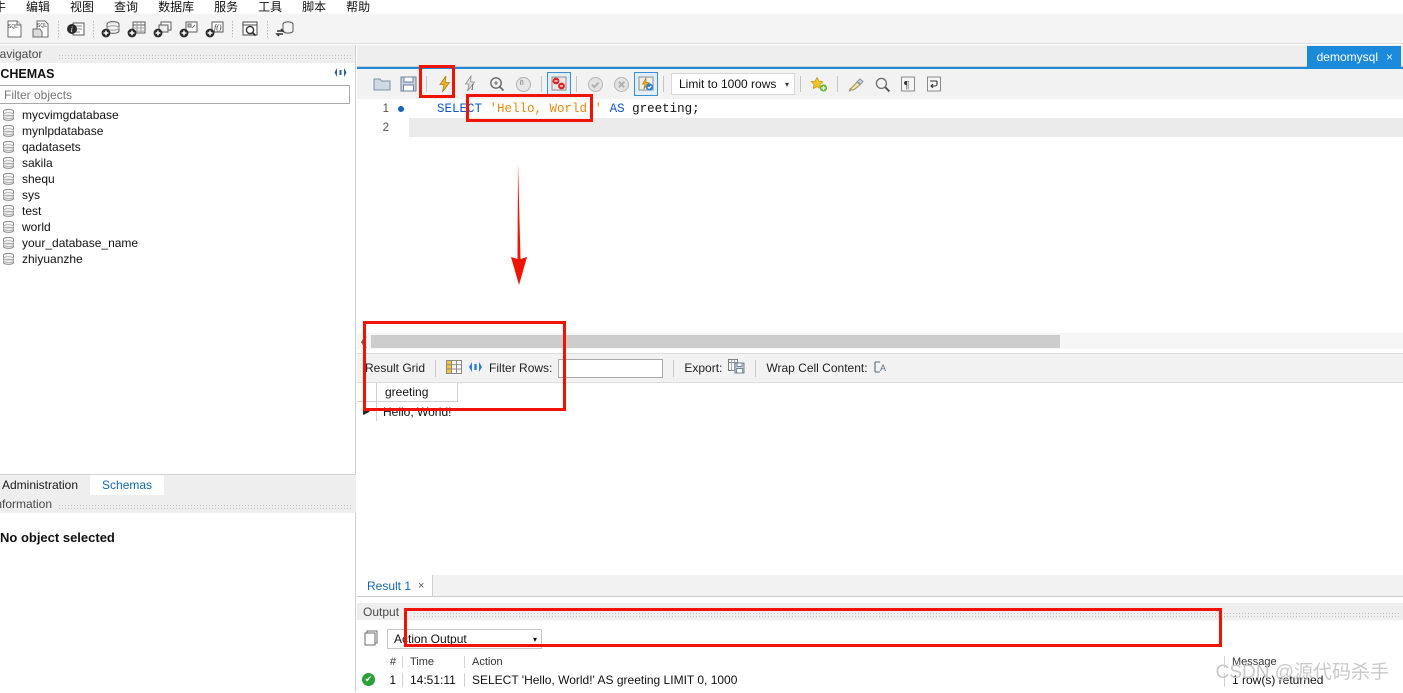  I want to click on schema-name: sys, so click(31, 195).